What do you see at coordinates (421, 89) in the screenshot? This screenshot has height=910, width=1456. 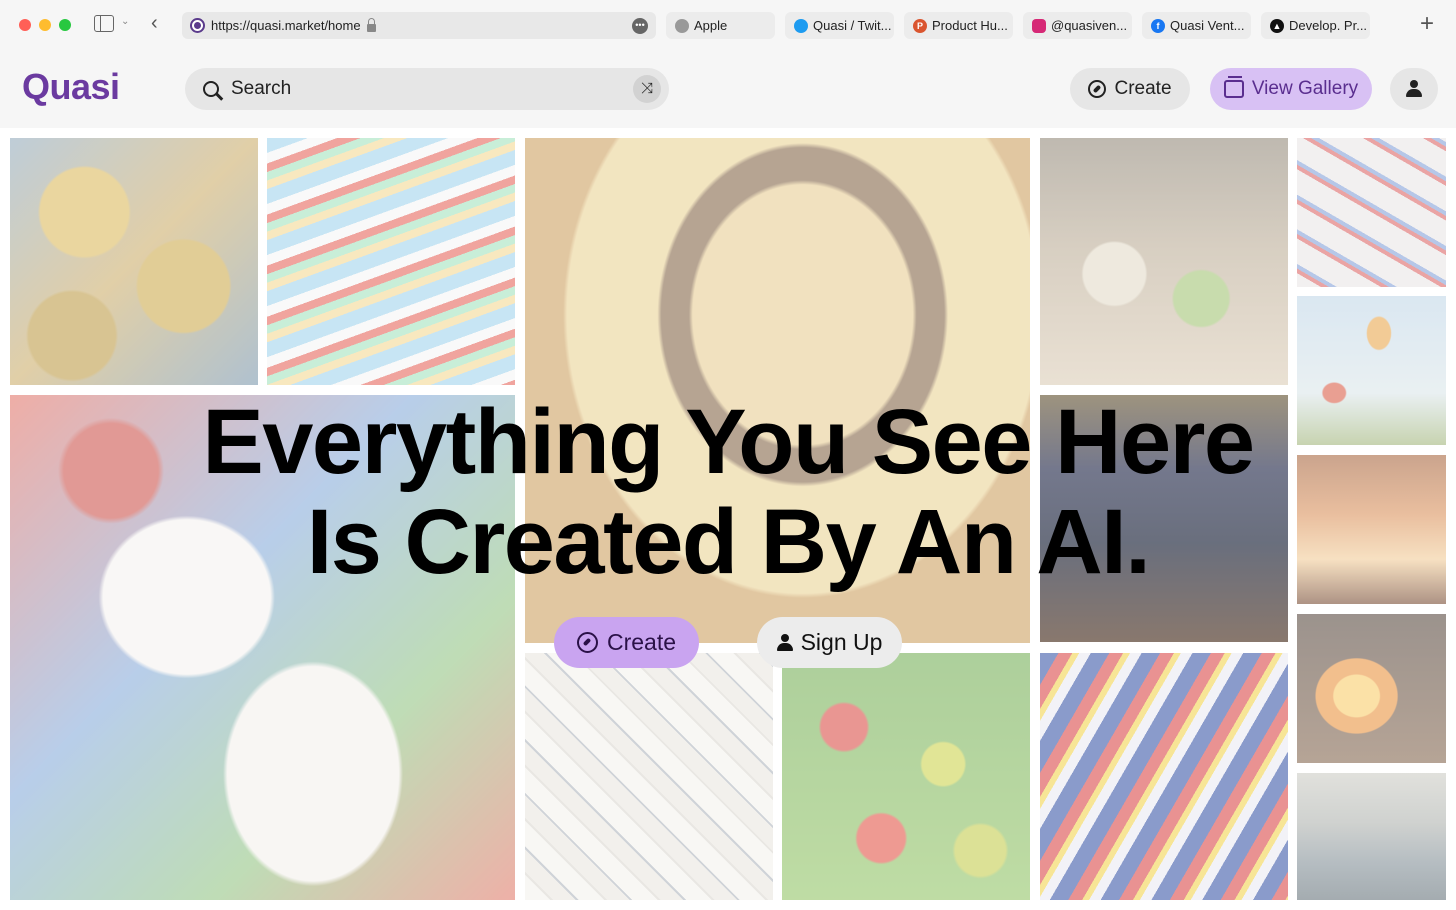 I see `search-input` at bounding box center [421, 89].